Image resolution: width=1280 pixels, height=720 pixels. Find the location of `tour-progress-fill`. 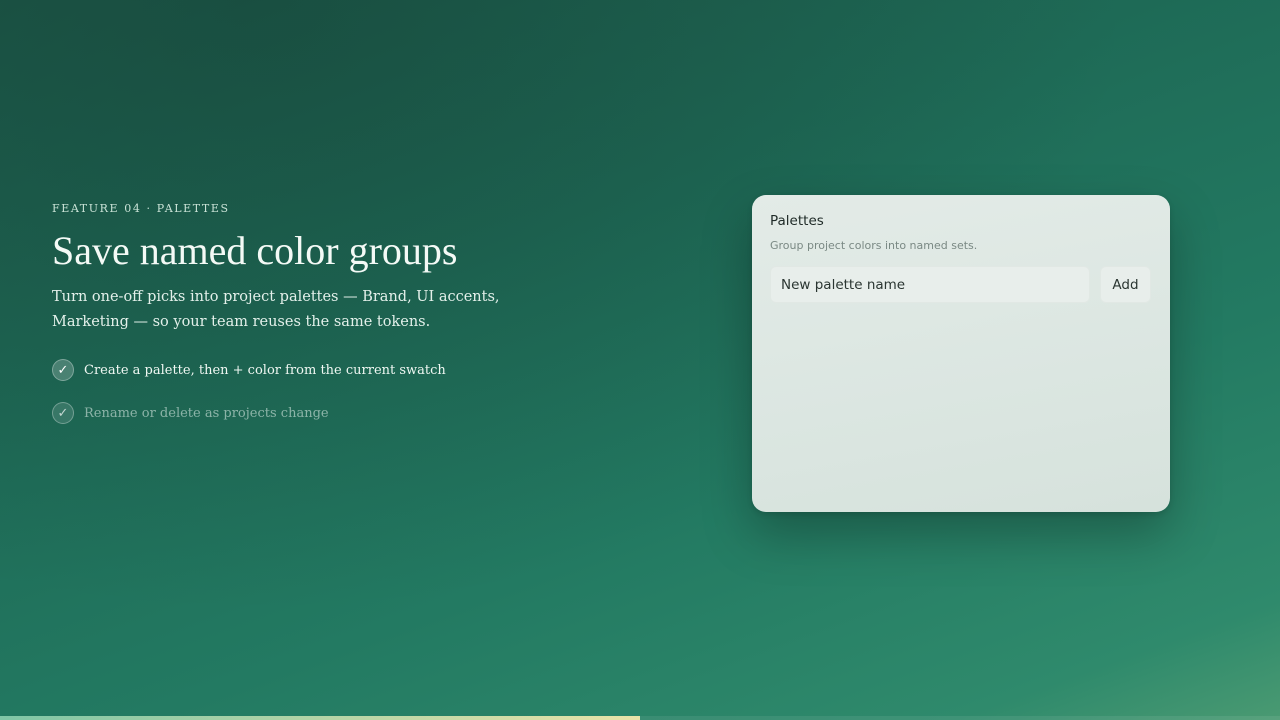

tour-progress-fill is located at coordinates (320, 718).